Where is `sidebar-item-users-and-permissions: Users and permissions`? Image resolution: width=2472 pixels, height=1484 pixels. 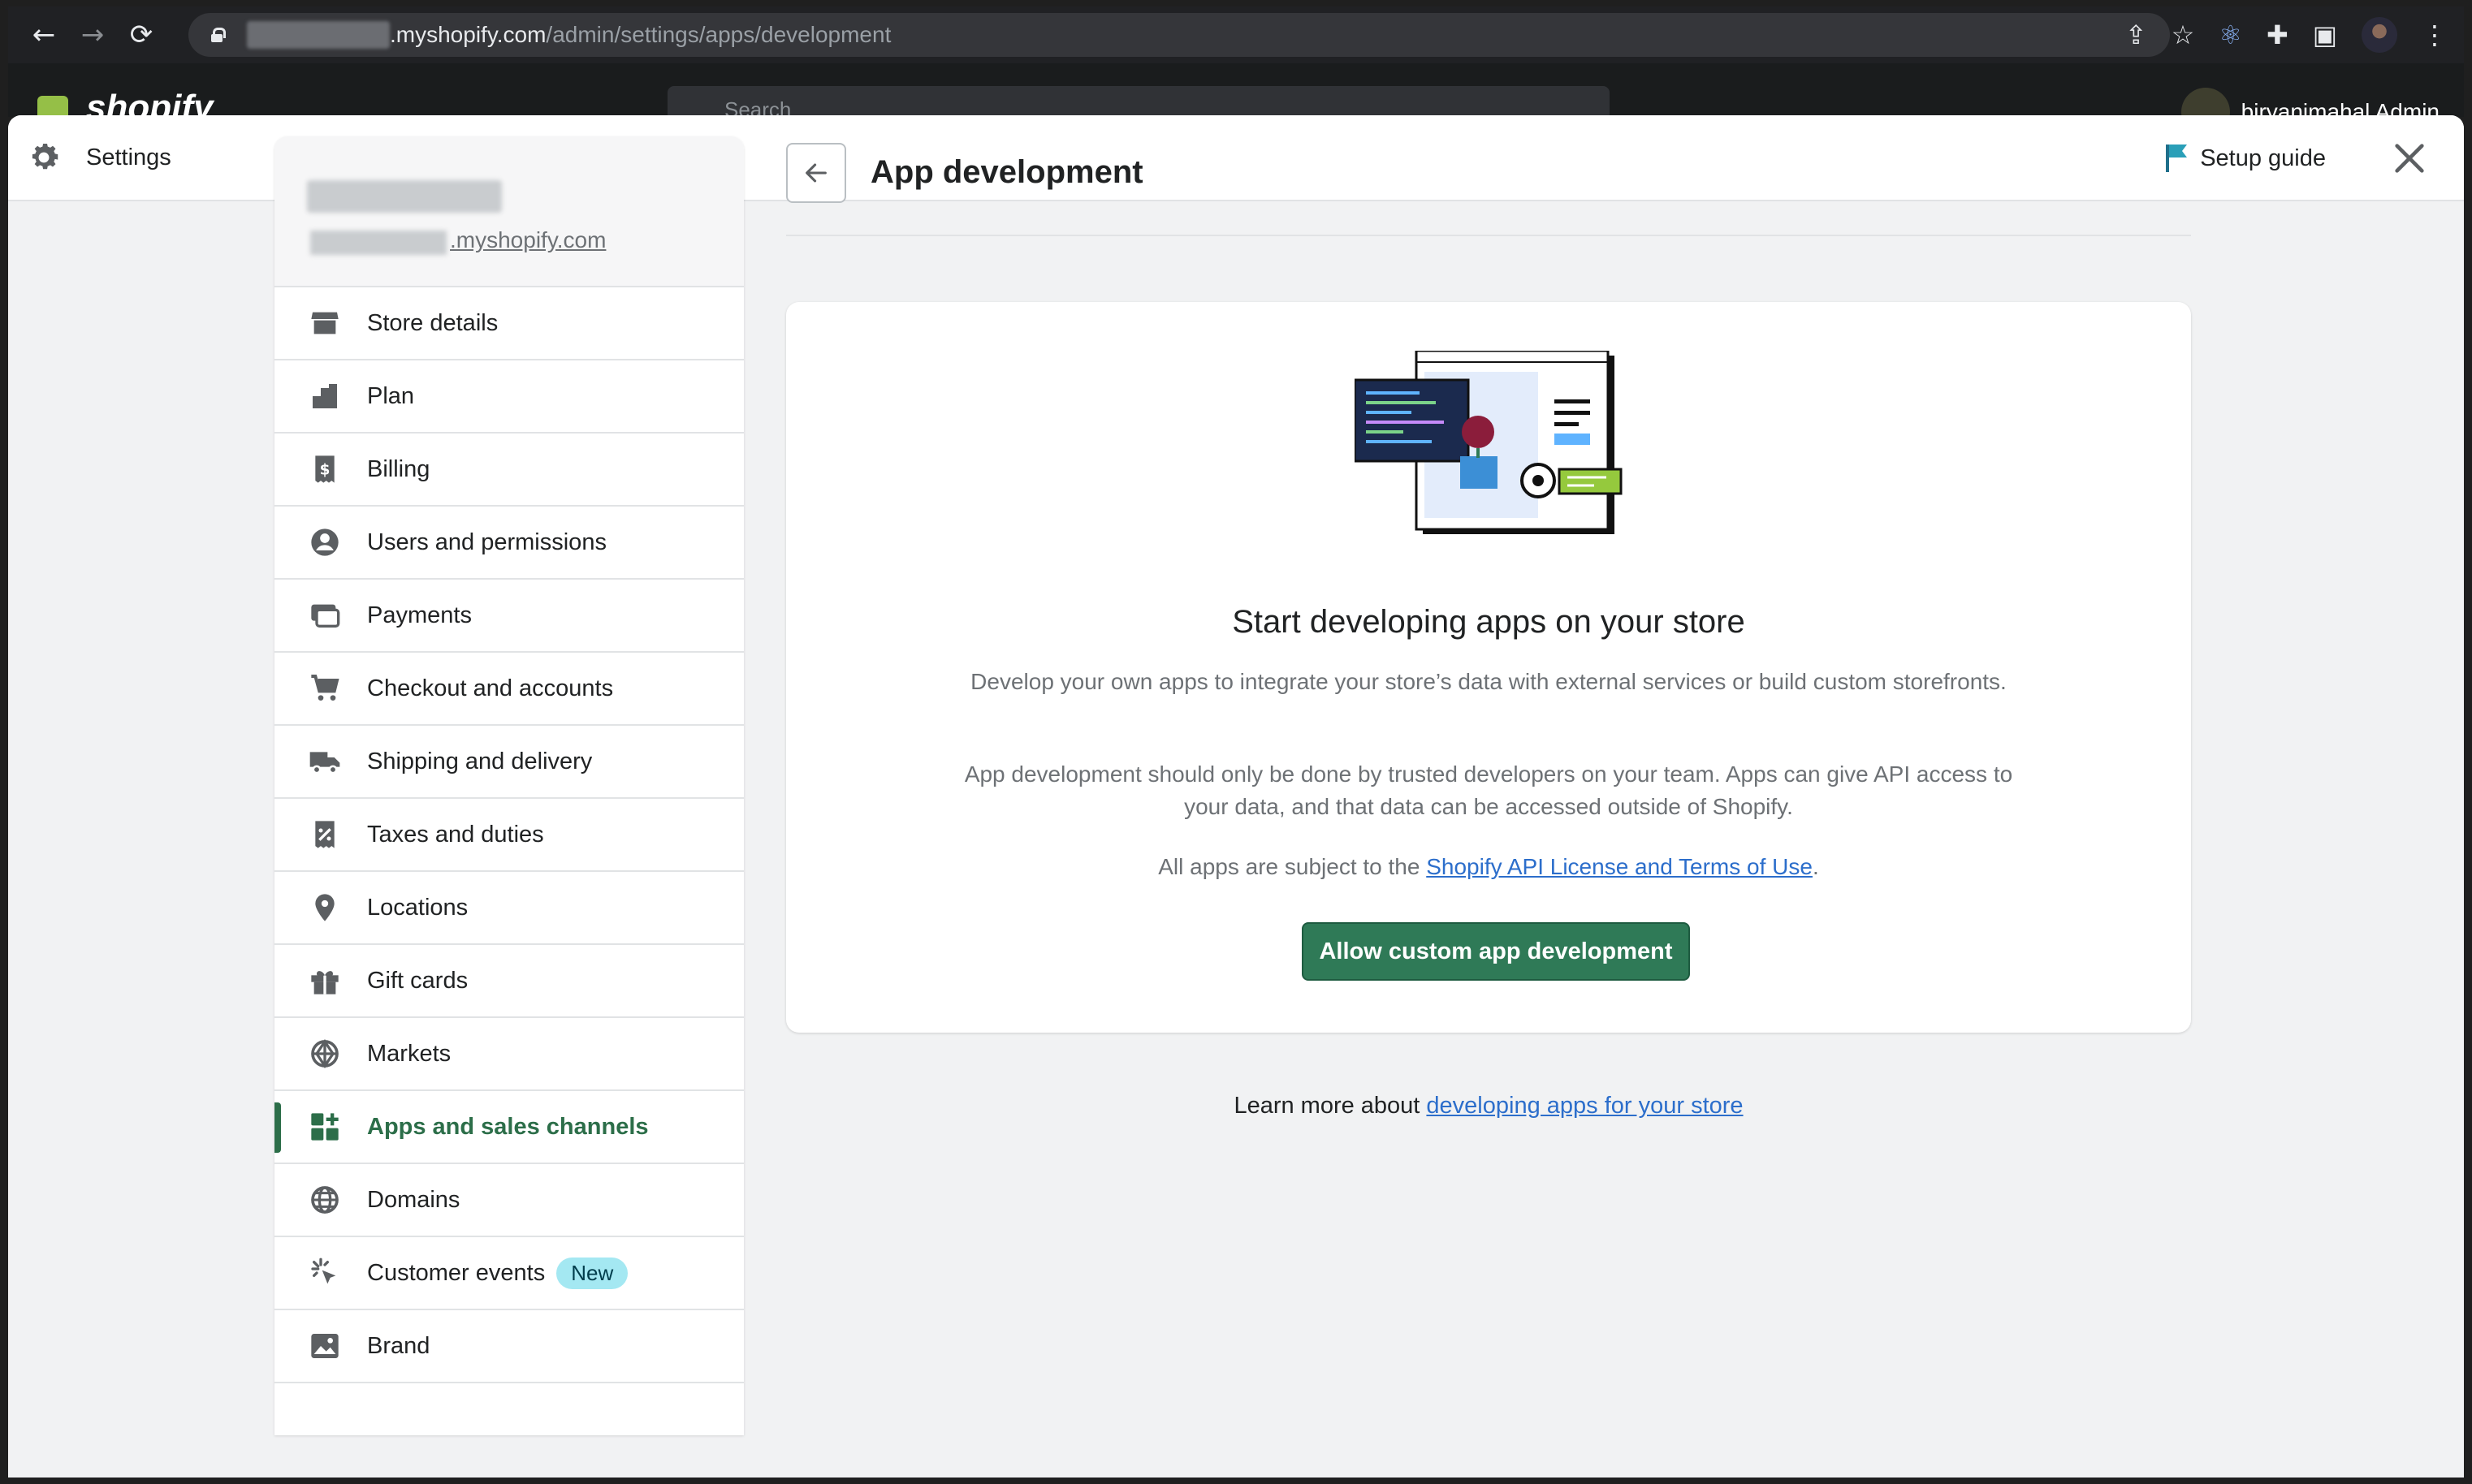
sidebar-item-users-and-permissions: Users and permissions is located at coordinates (509, 543).